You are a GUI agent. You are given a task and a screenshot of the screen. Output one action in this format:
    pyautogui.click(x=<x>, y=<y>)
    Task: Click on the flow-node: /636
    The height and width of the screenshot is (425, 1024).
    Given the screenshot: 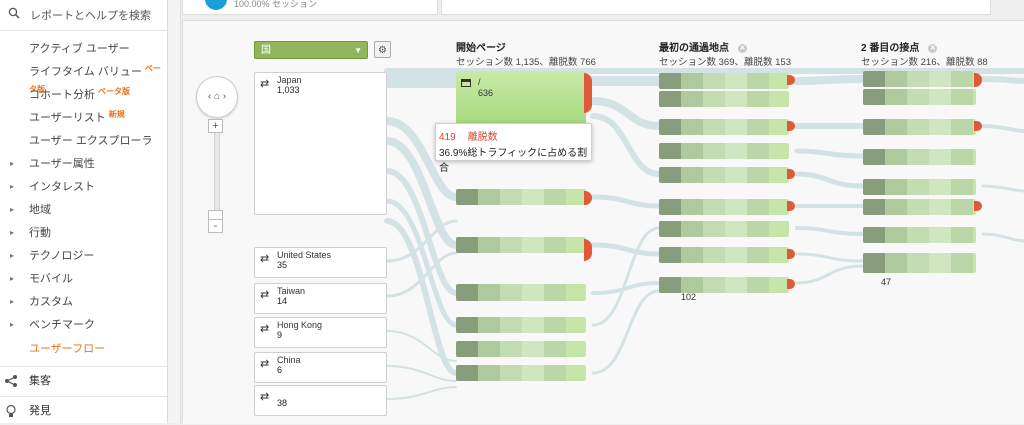 What is the action you would take?
    pyautogui.click(x=521, y=99)
    